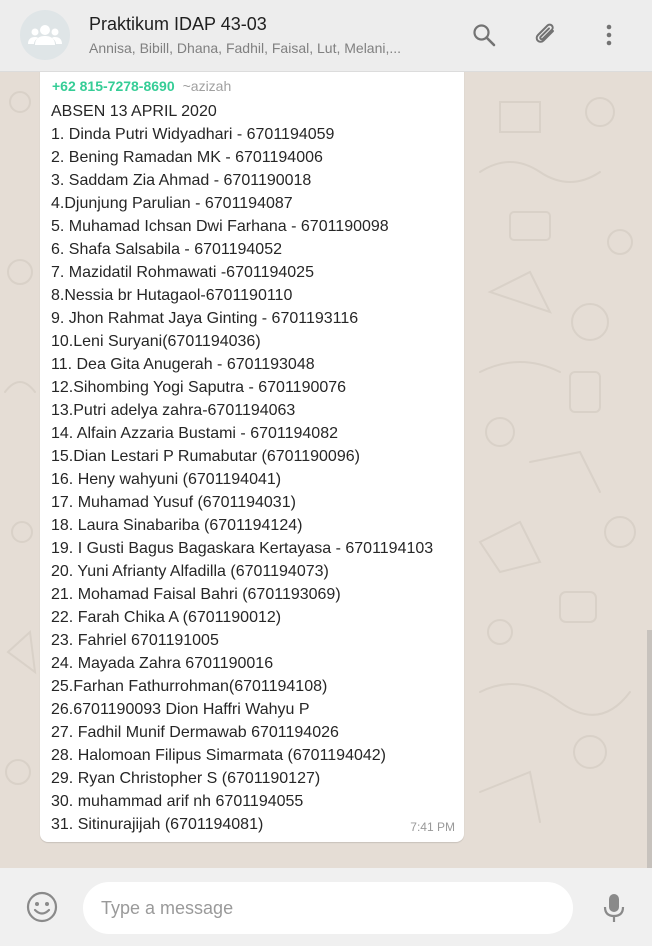 The height and width of the screenshot is (946, 652). I want to click on message-line: 13.Putri adelya zahra-6701194063, so click(173, 410).